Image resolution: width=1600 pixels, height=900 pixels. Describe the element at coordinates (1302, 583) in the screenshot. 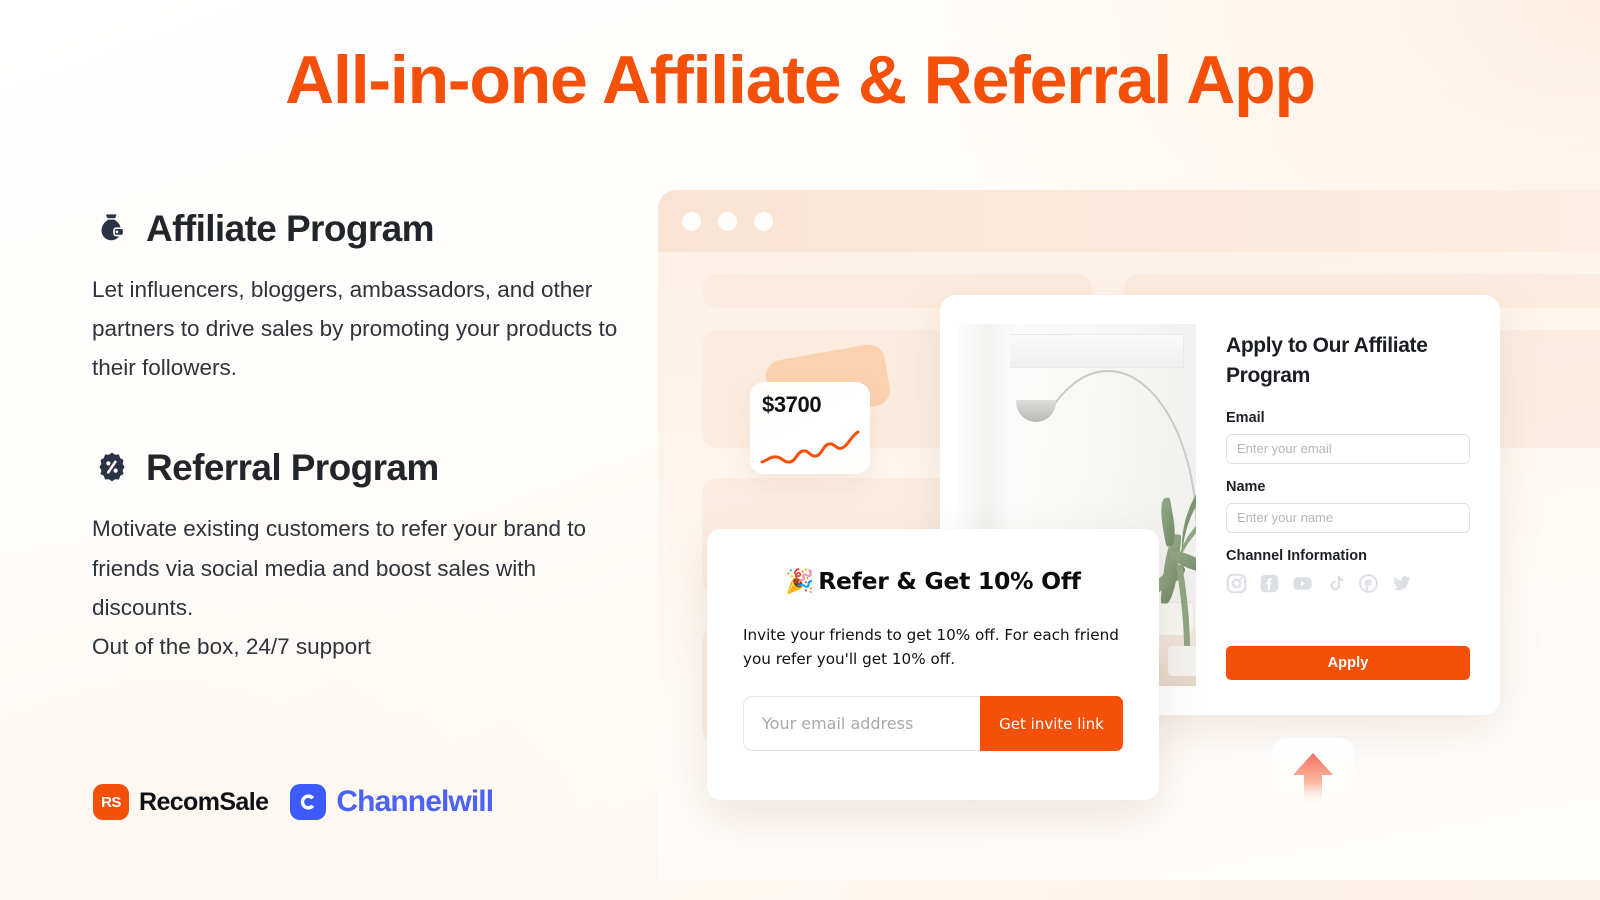

I see `youtube-icon` at that location.